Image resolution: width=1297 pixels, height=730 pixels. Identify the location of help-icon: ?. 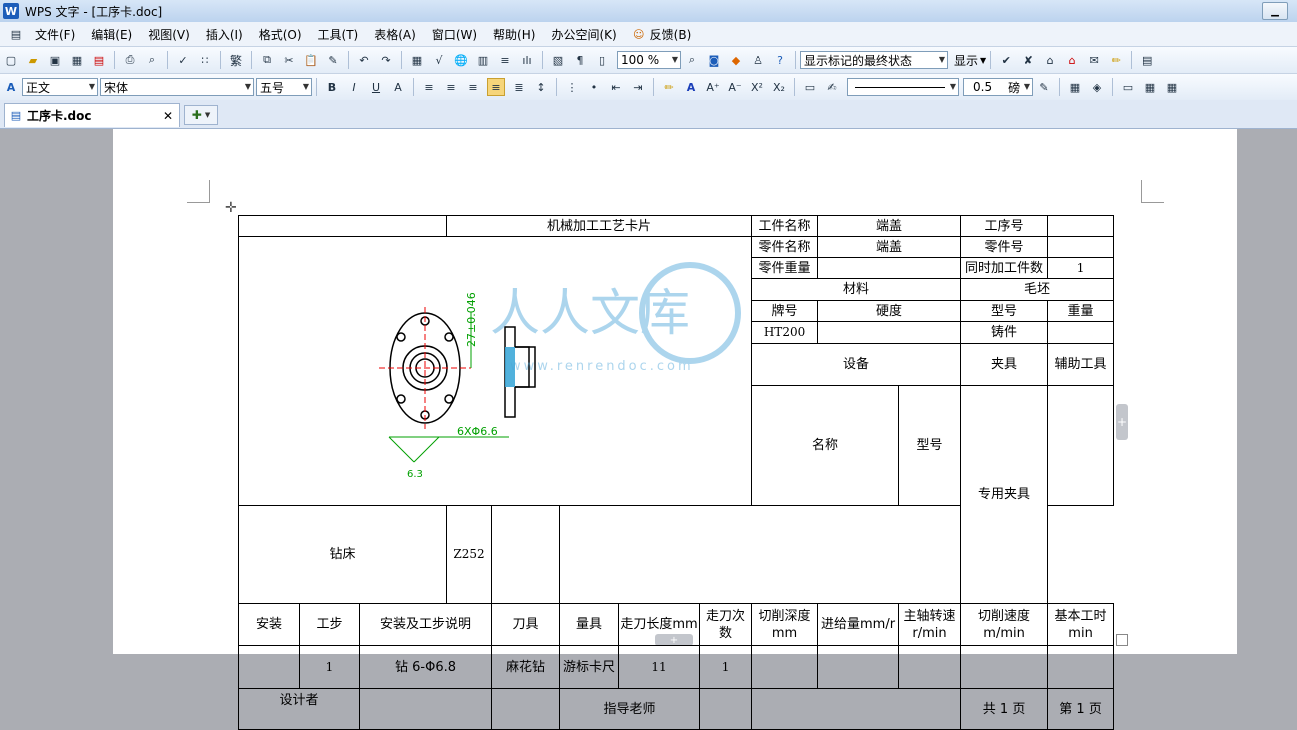
(780, 60).